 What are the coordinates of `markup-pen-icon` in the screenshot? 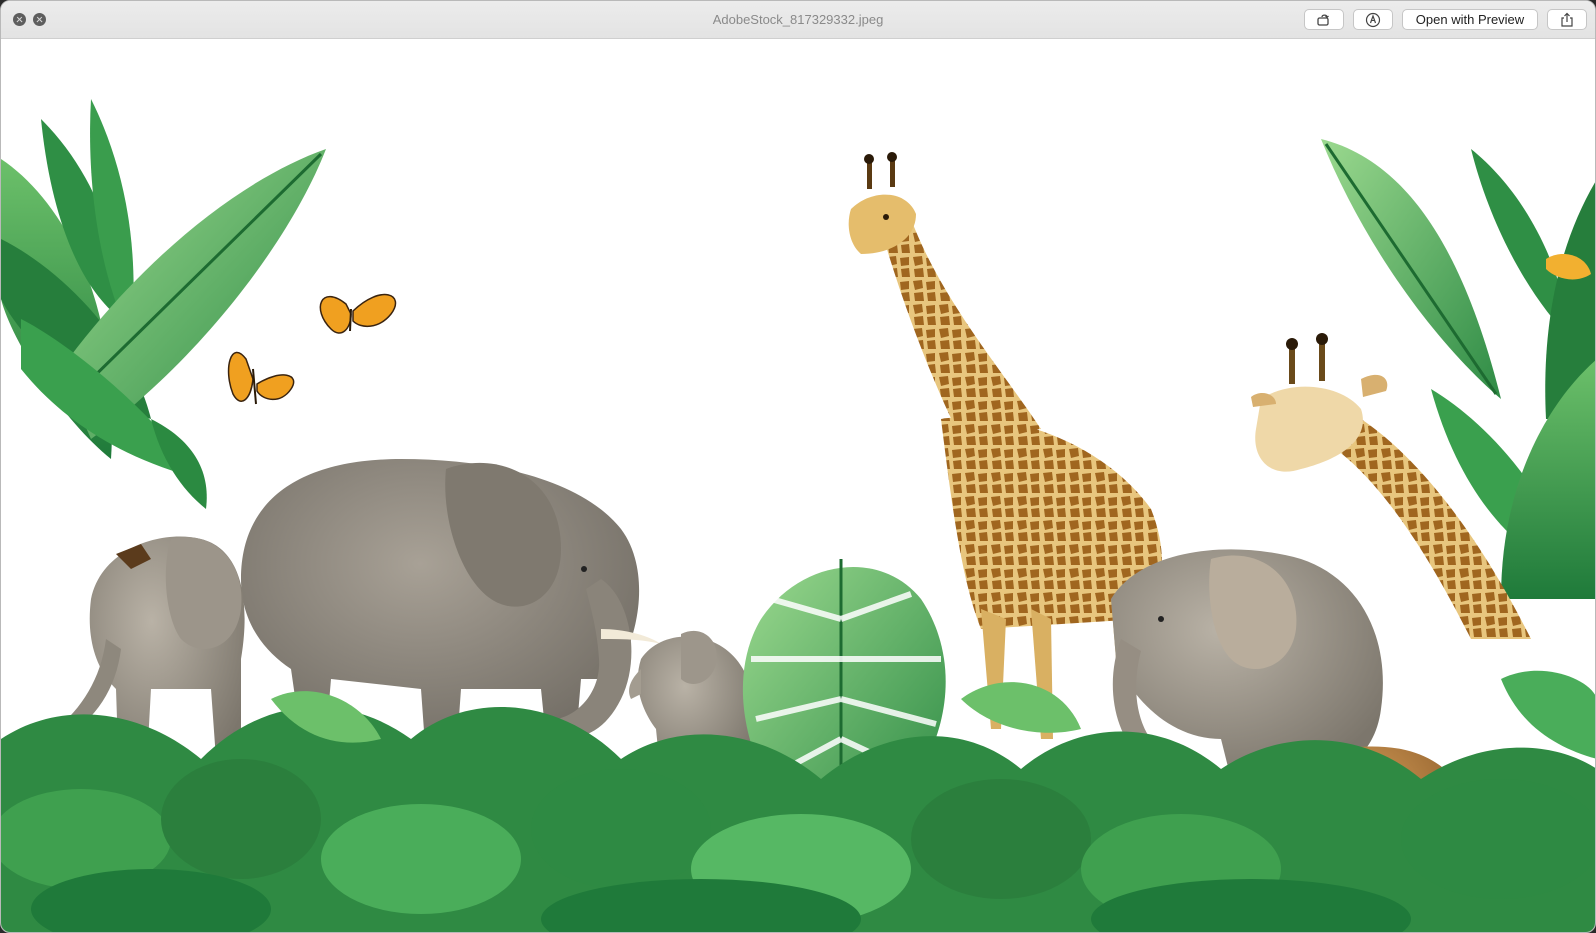 It's located at (1373, 19).